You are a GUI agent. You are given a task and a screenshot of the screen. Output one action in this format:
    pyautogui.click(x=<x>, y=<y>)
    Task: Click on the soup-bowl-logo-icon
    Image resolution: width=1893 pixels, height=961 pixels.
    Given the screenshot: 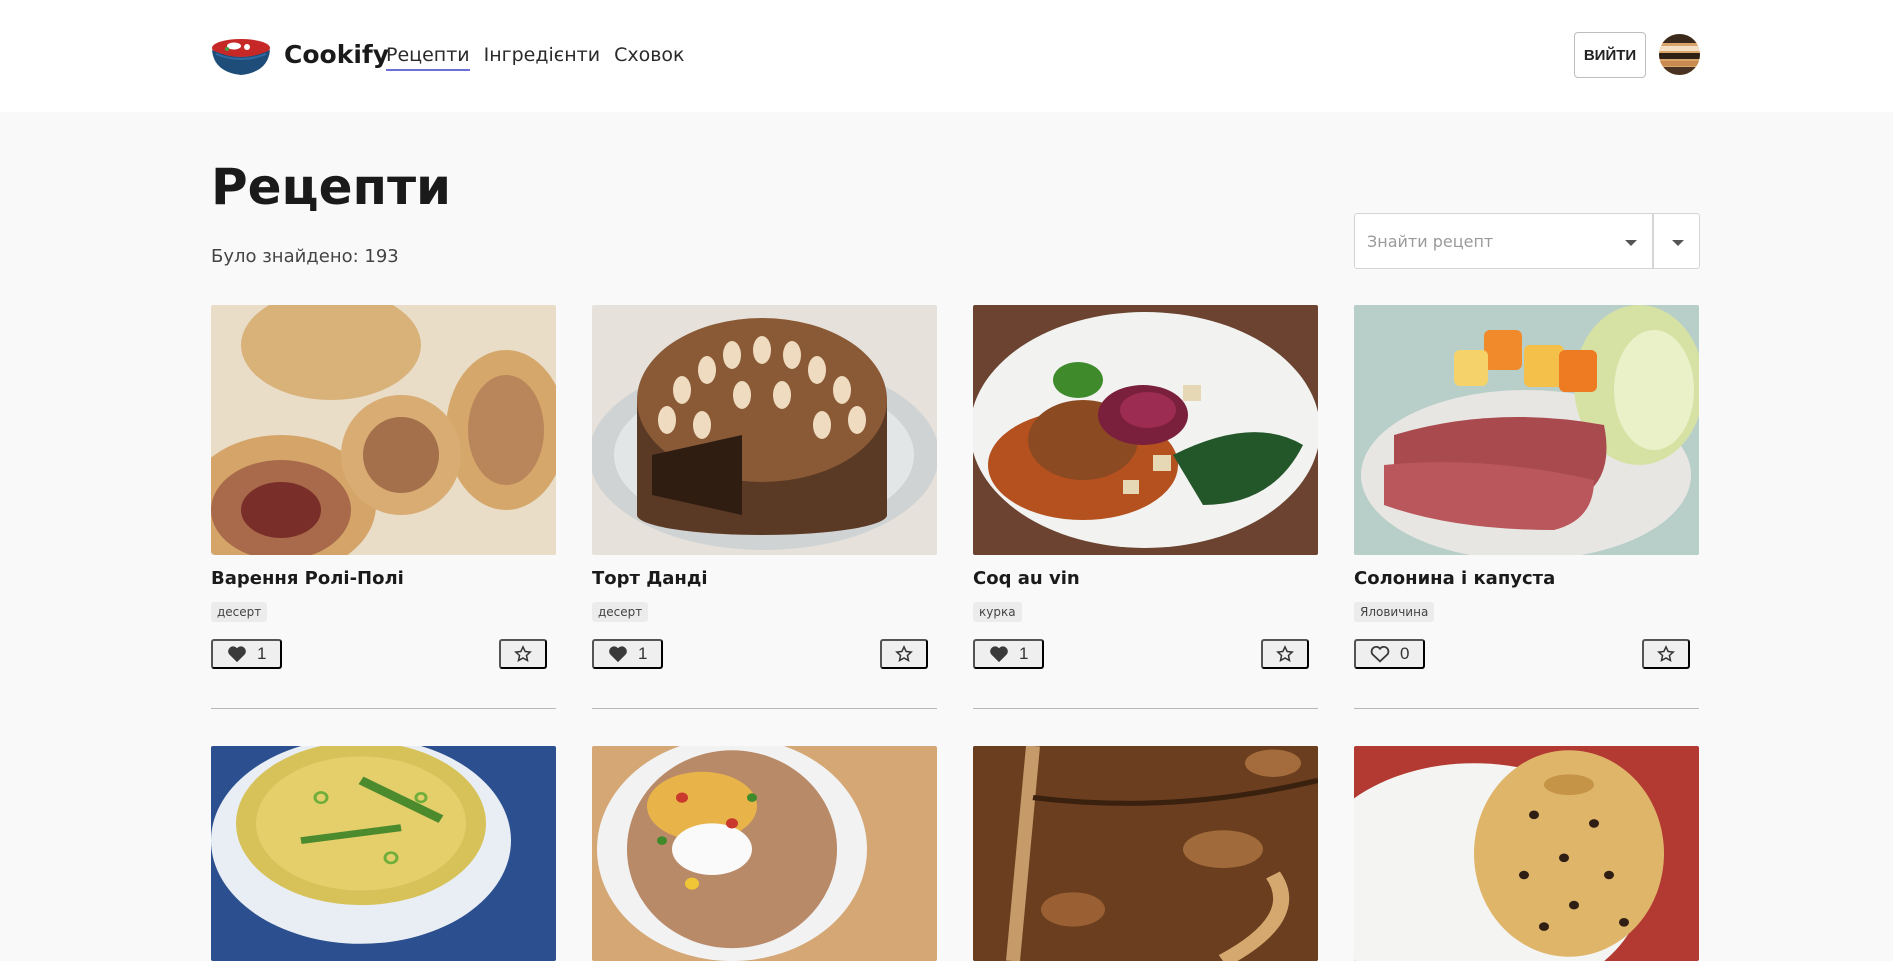 What is the action you would take?
    pyautogui.click(x=241, y=55)
    